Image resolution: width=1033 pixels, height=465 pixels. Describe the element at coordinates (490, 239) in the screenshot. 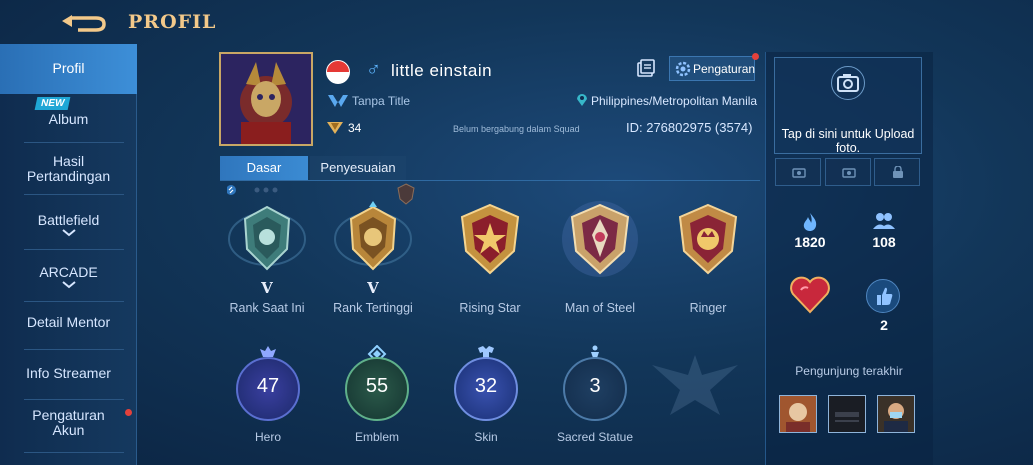

I see `rising-star-medal-icon` at that location.